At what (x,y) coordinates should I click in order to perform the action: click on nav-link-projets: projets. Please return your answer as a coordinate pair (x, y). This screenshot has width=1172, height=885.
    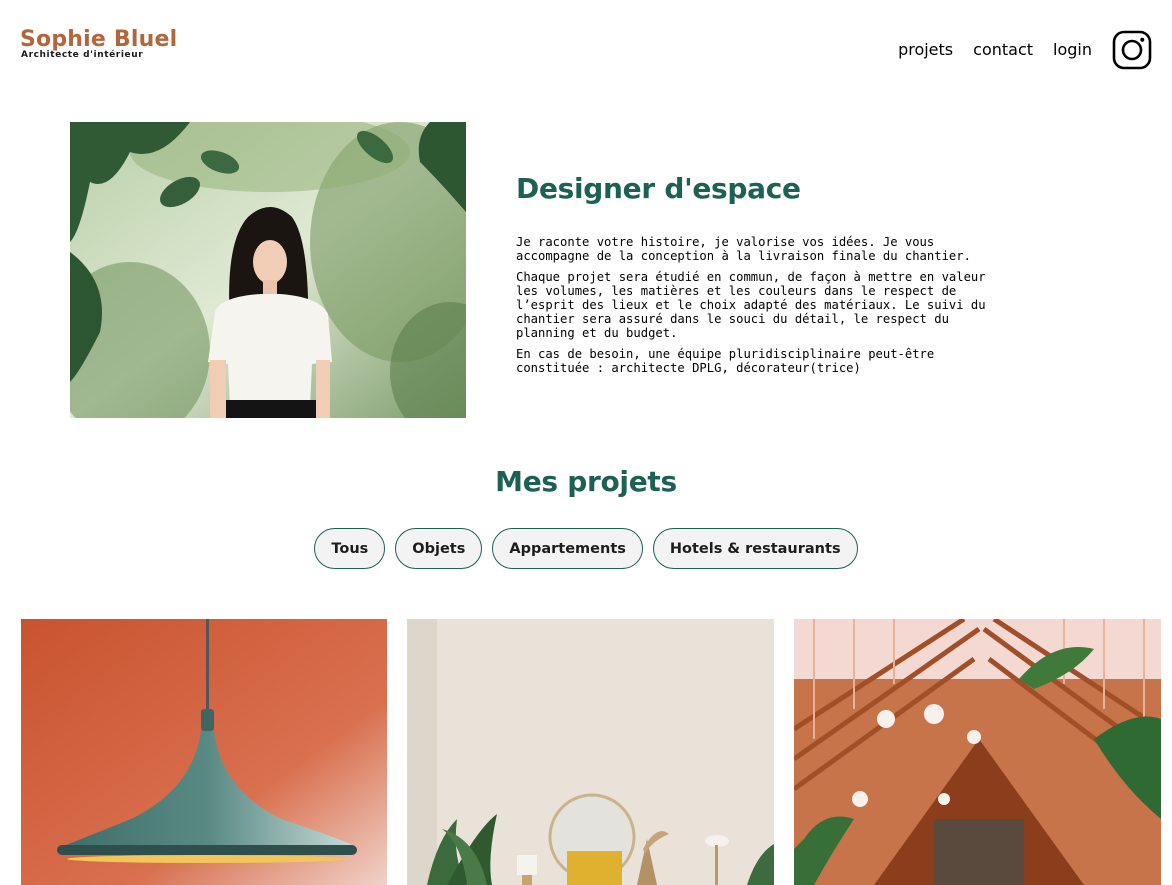
    Looking at the image, I should click on (925, 50).